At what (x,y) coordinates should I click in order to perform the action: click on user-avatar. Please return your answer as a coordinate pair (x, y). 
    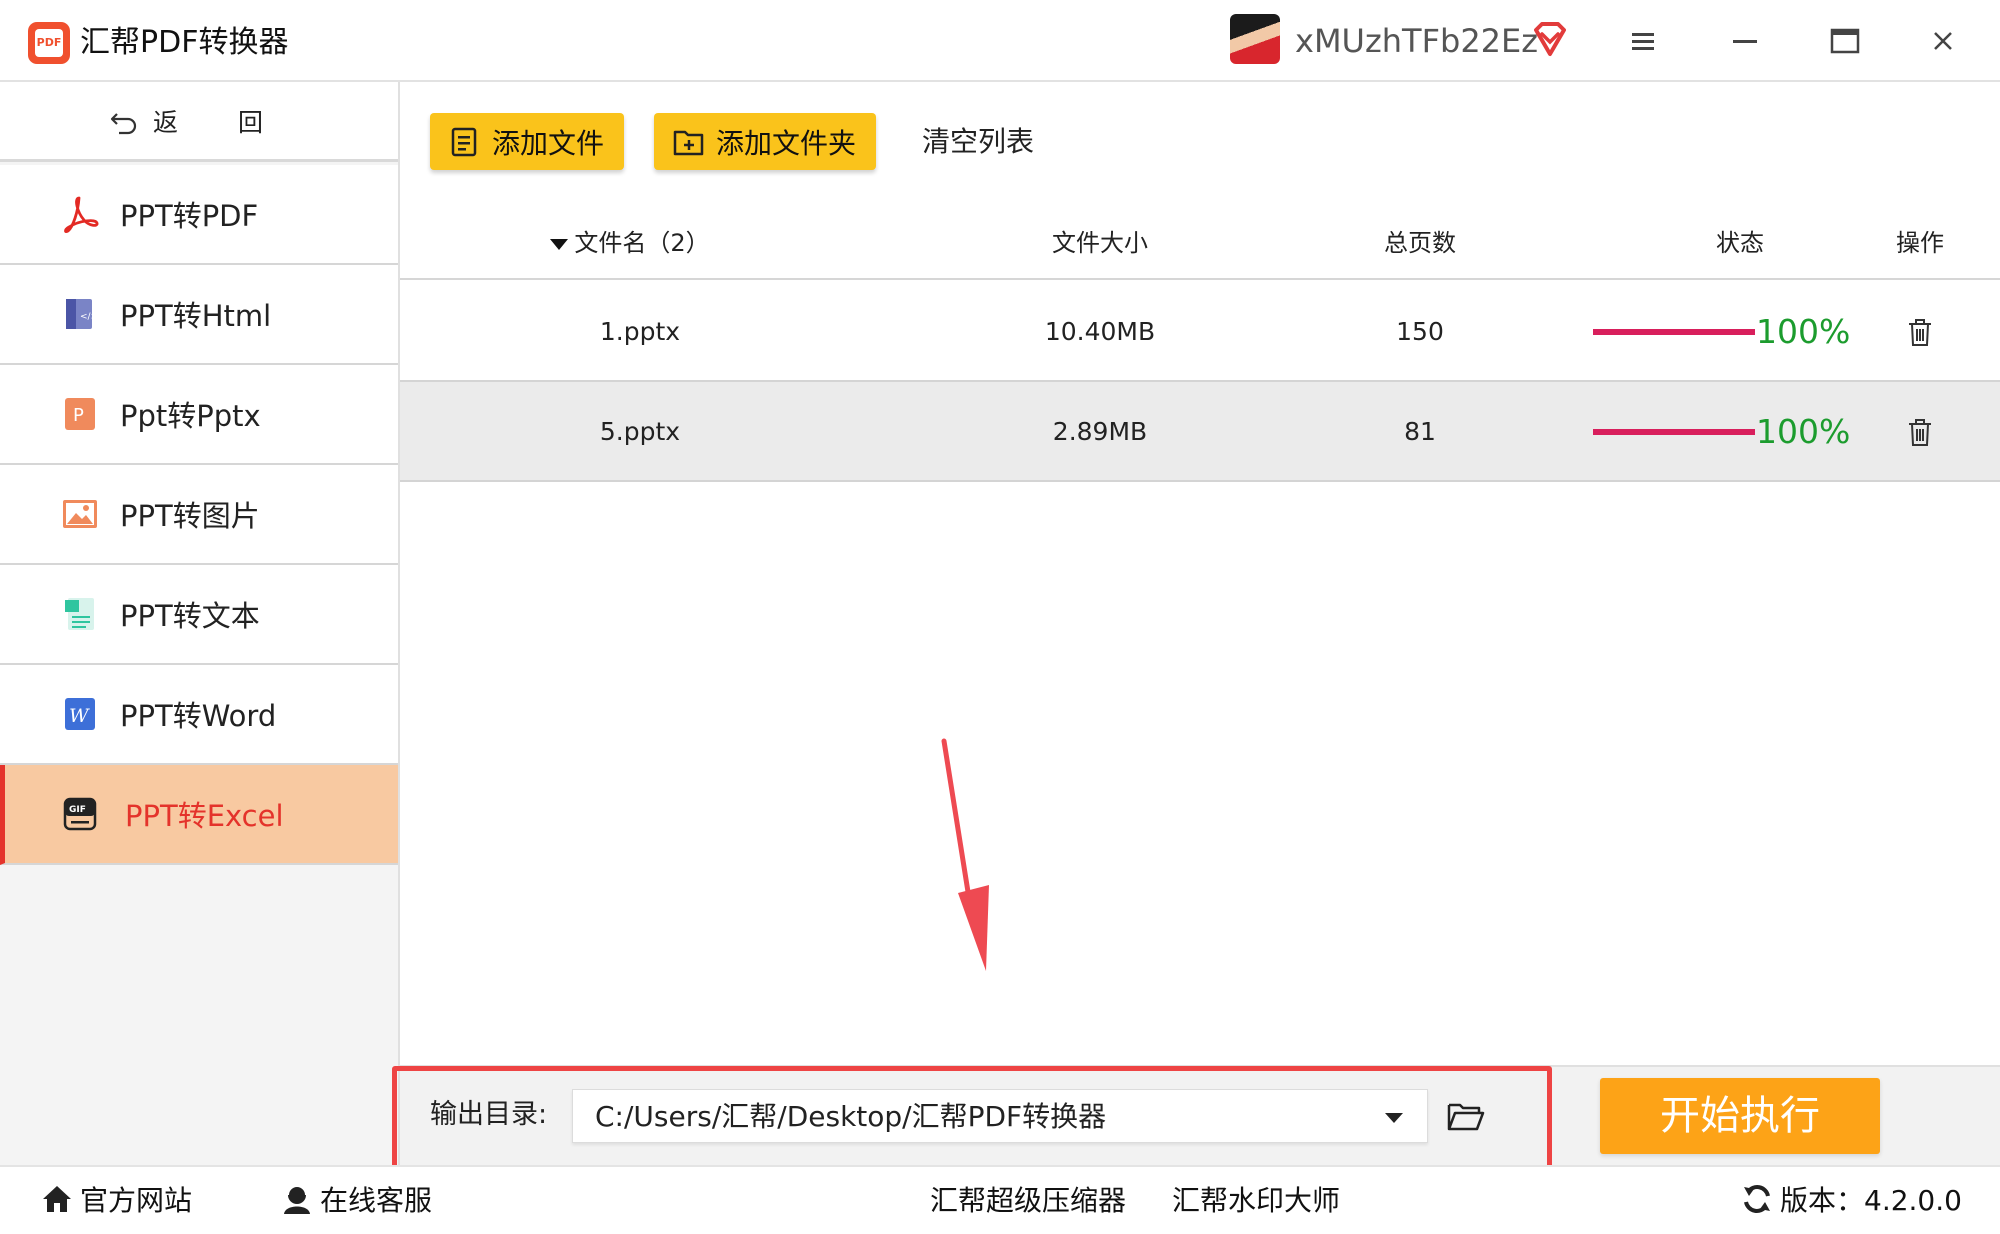
    Looking at the image, I should click on (1255, 39).